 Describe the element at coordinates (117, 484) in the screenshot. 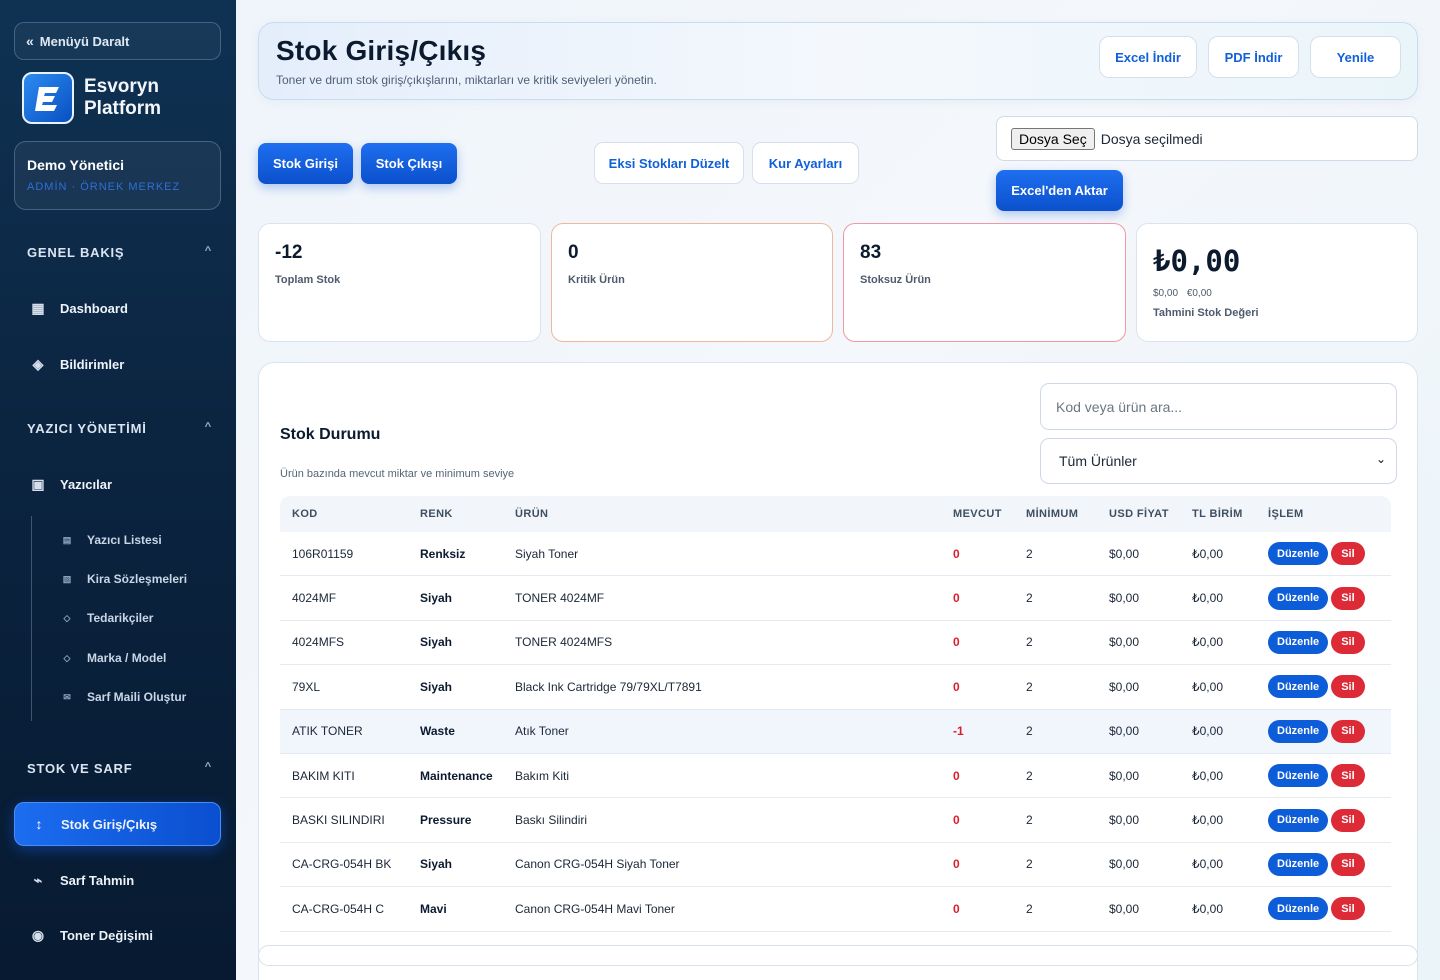

I see `sidebar-item-printers: ▣ Yazıcılar` at that location.